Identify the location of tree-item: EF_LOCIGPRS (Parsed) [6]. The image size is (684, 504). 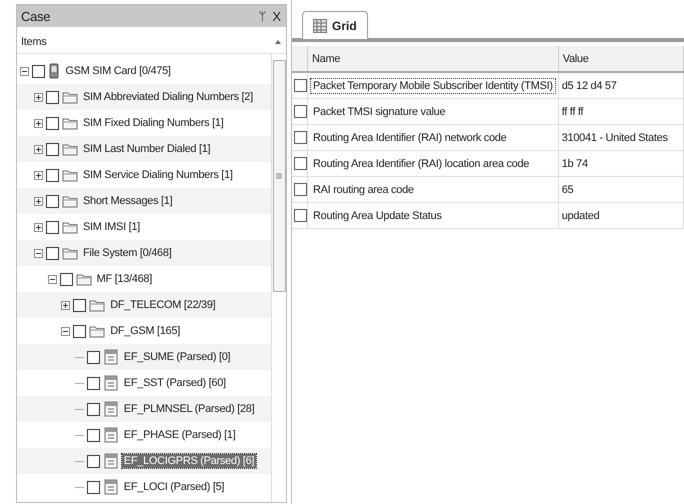
(189, 461).